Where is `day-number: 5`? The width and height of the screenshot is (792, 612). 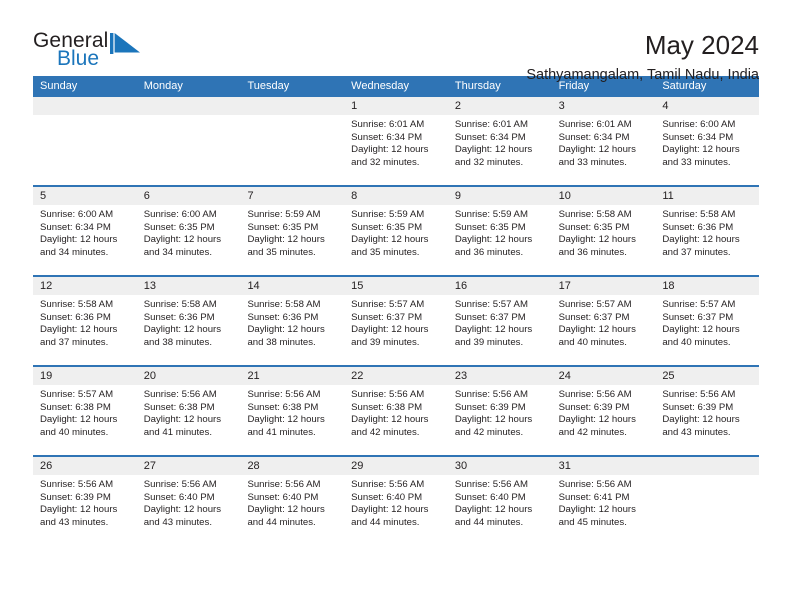
day-number: 5 is located at coordinates (85, 196).